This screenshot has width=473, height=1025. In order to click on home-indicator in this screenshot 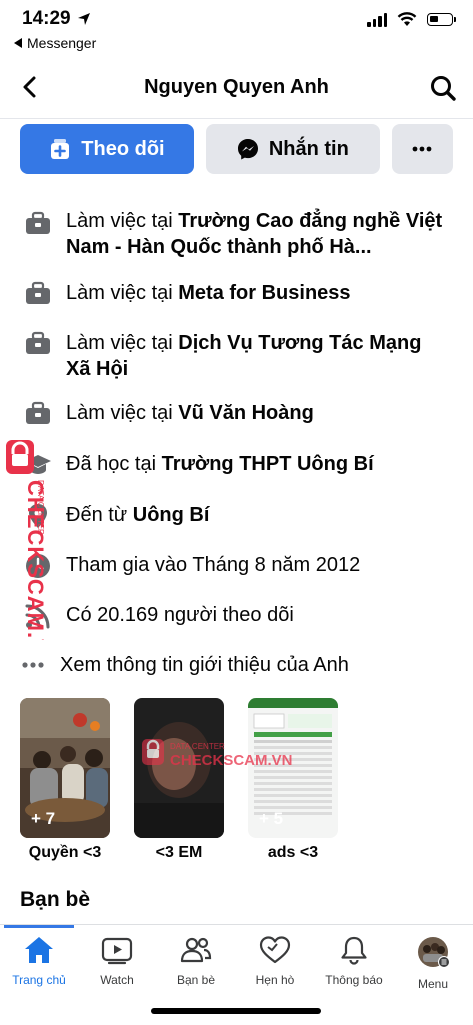, I will do `click(236, 1011)`.